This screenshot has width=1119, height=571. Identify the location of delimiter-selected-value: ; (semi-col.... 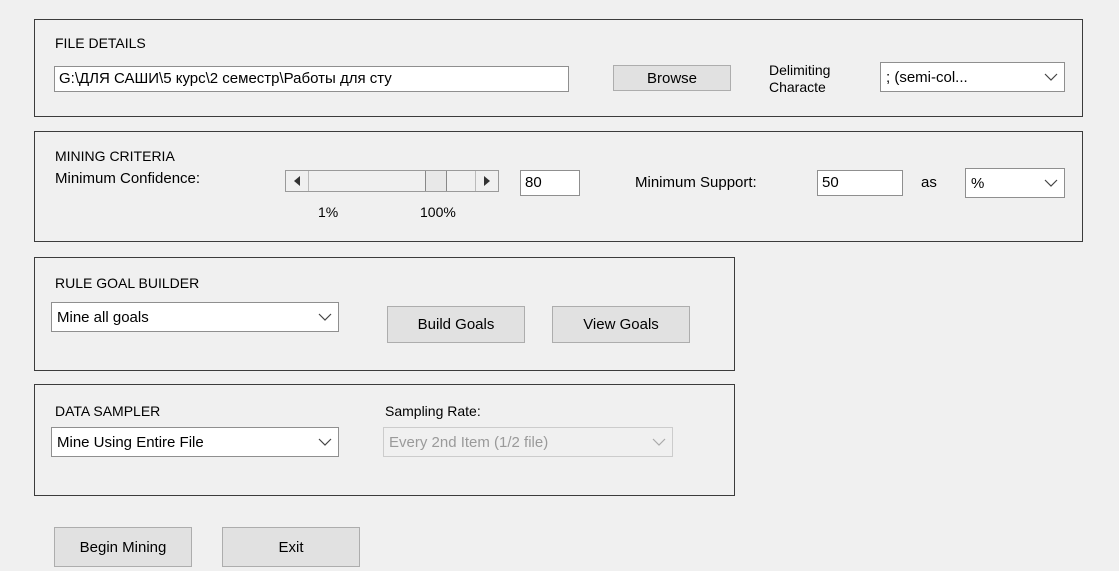
(927, 77).